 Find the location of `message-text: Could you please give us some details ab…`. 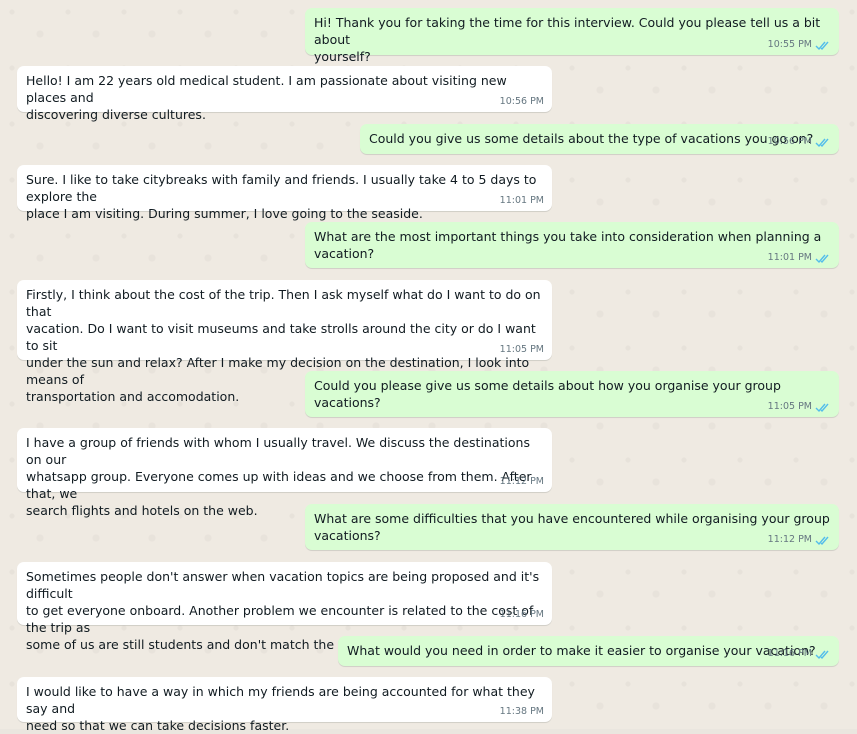

message-text: Could you please give us some details ab… is located at coordinates (547, 394).